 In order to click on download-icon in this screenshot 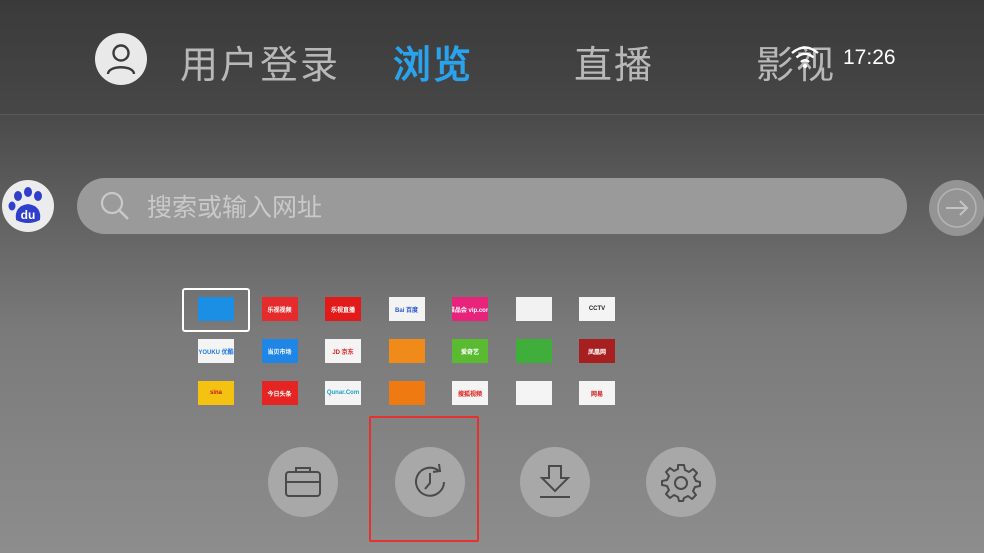, I will do `click(555, 481)`.